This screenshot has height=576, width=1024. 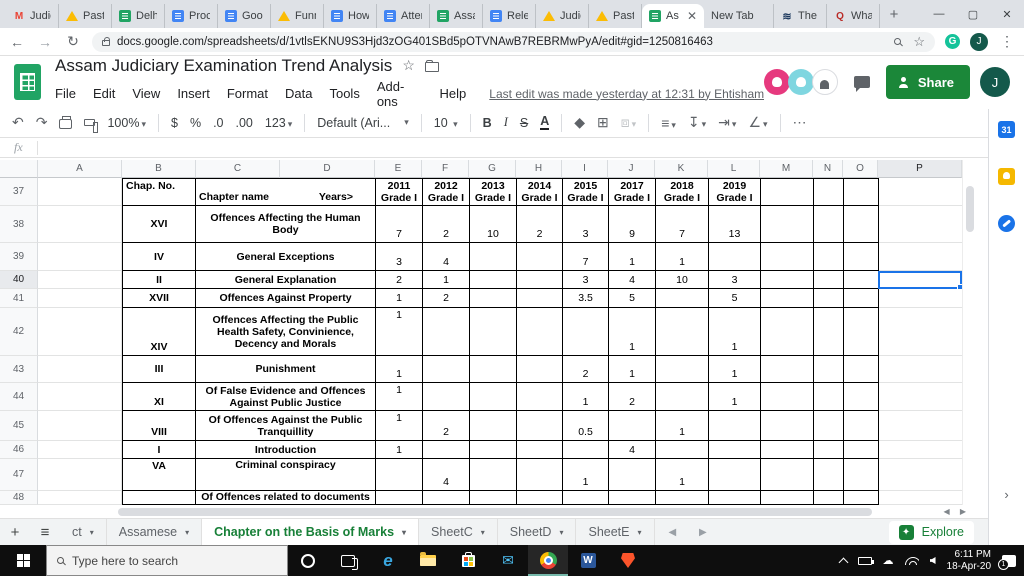 I want to click on chapter-name-cell: Offences Against Property, so click(x=286, y=298).